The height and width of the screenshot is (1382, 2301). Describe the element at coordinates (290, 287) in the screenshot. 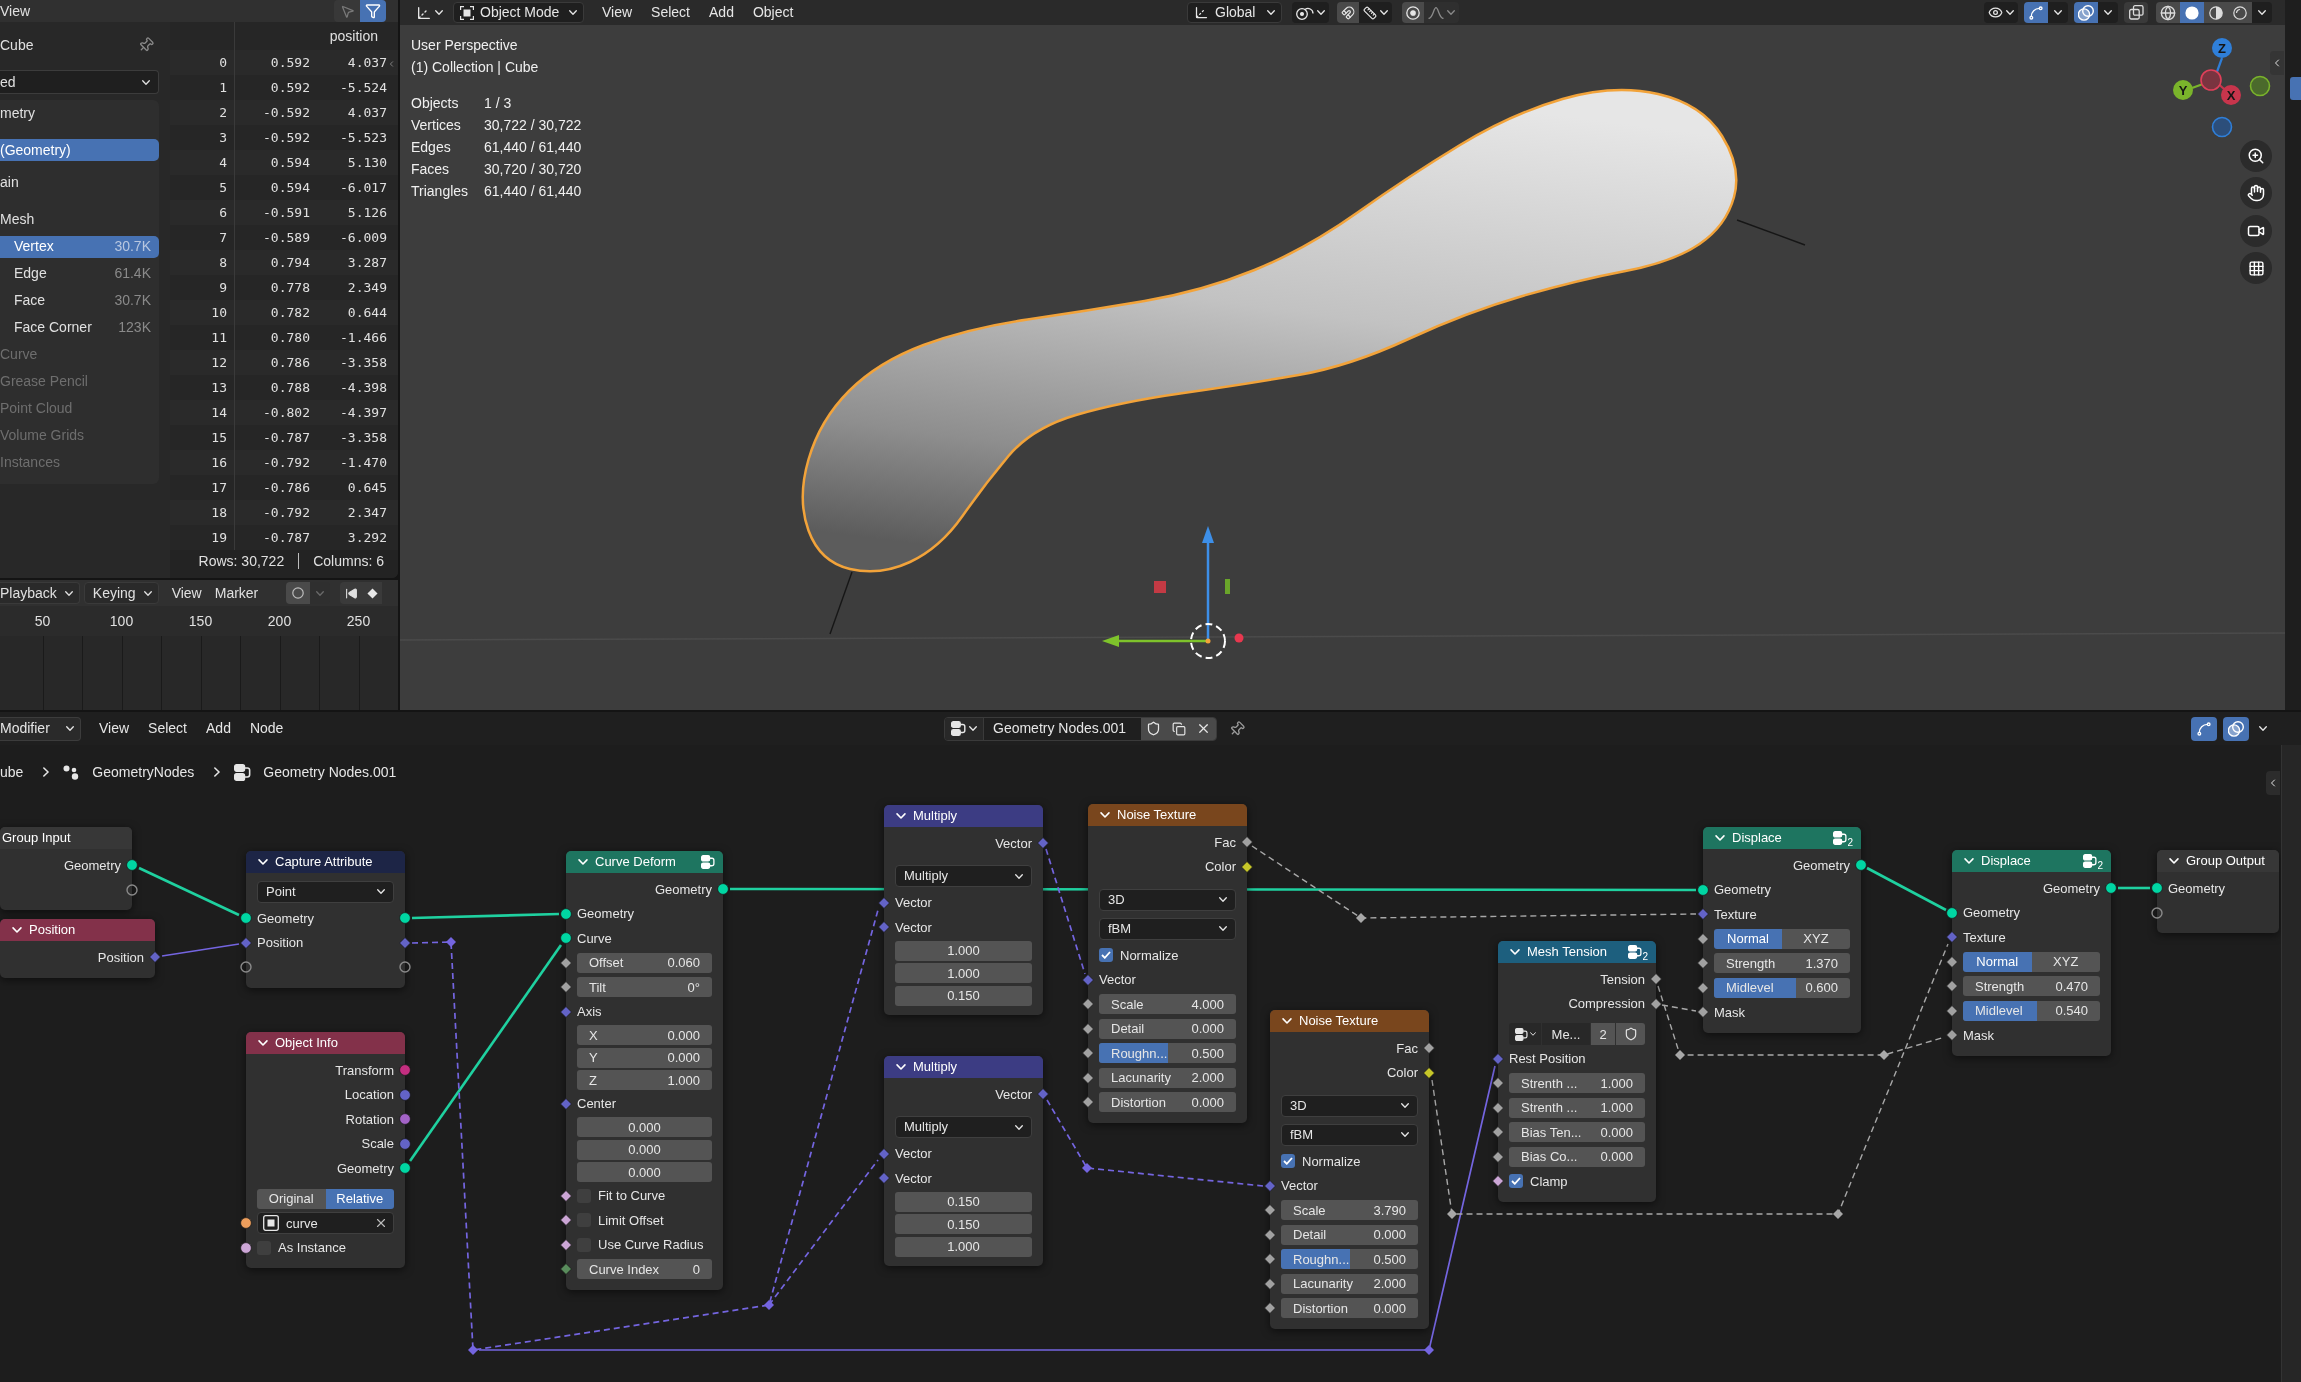

I see `table-cell-text: 0.778` at that location.